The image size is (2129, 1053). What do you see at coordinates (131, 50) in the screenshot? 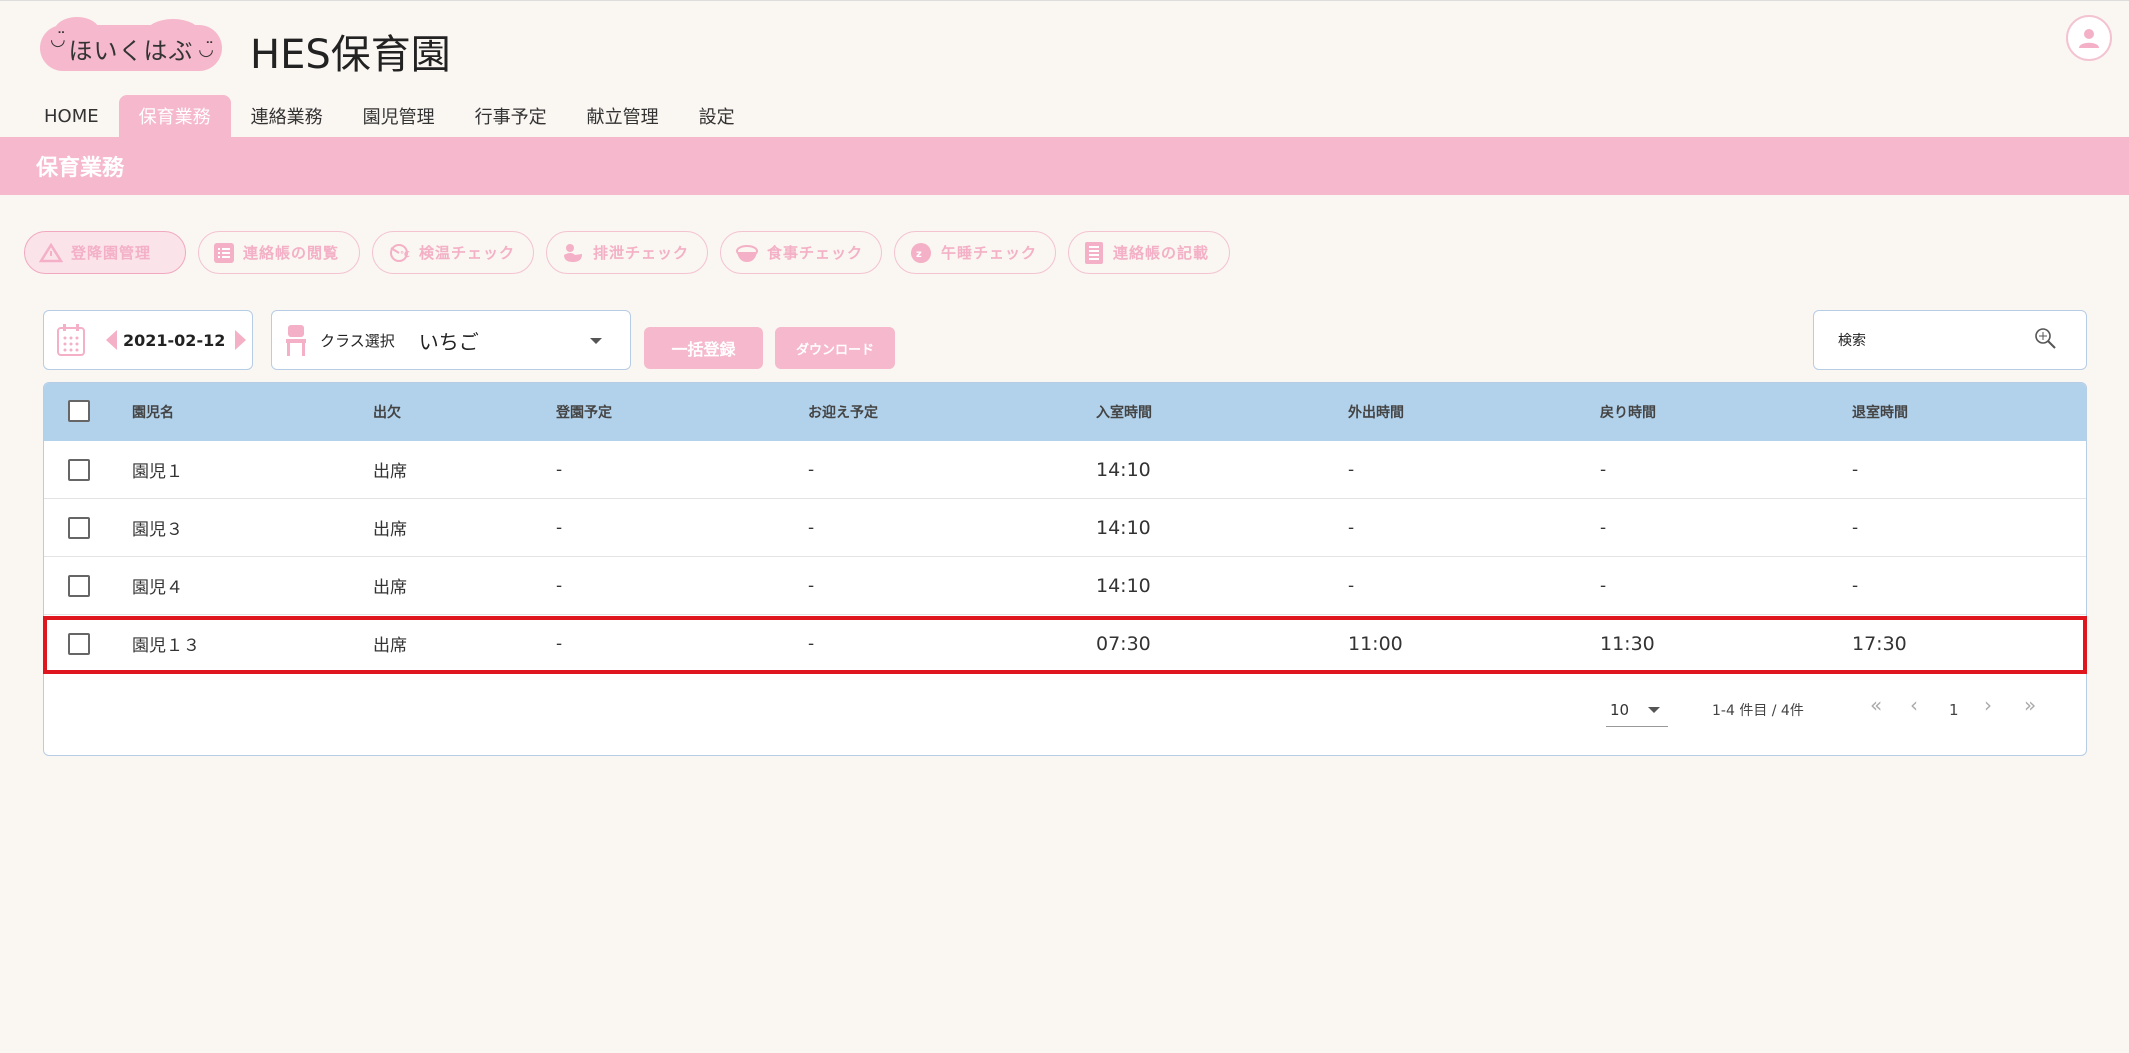
I see `logo-text: ほいくはぶ` at bounding box center [131, 50].